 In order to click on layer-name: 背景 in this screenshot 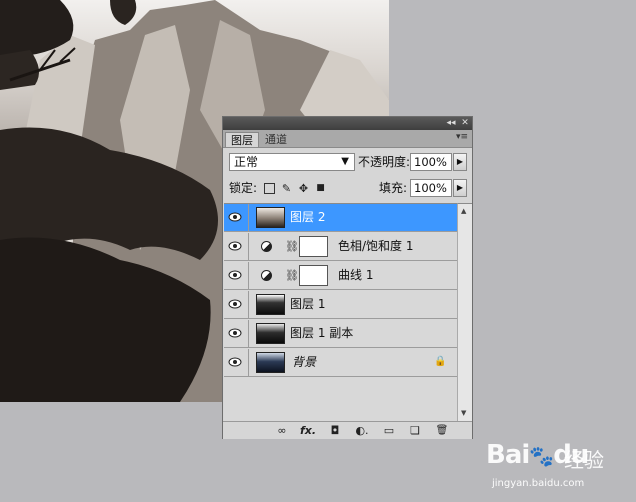, I will do `click(304, 362)`.